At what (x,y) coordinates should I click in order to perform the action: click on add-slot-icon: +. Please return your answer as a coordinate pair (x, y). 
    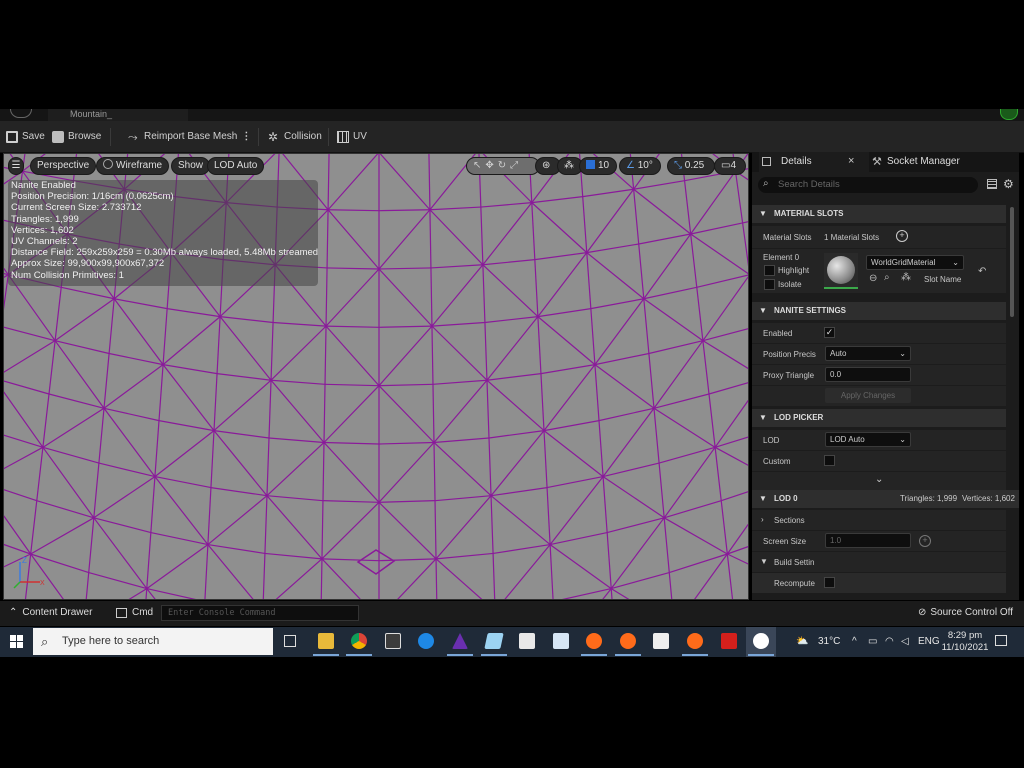
    Looking at the image, I should click on (902, 236).